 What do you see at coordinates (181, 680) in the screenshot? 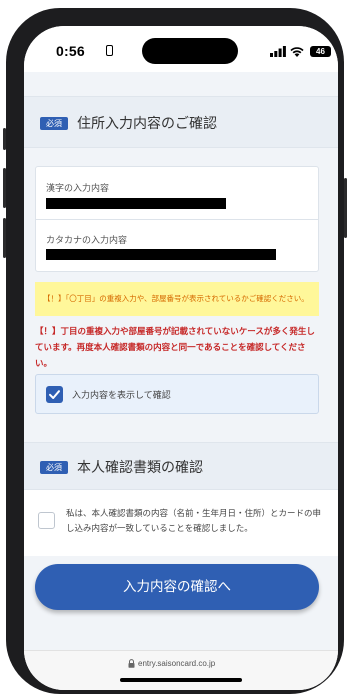
I see `home-indicator` at bounding box center [181, 680].